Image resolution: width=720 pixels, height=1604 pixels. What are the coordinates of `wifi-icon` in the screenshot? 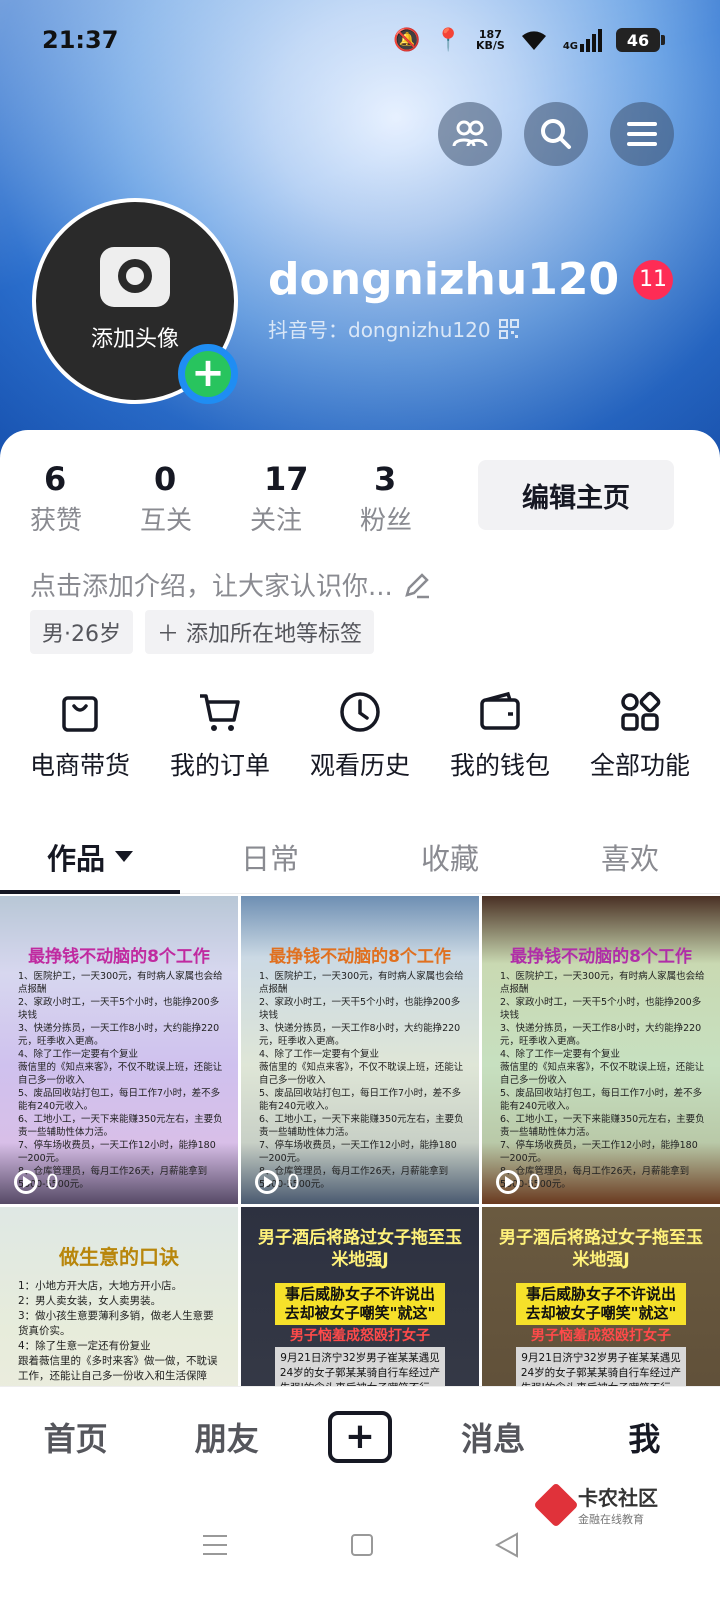 It's located at (533, 40).